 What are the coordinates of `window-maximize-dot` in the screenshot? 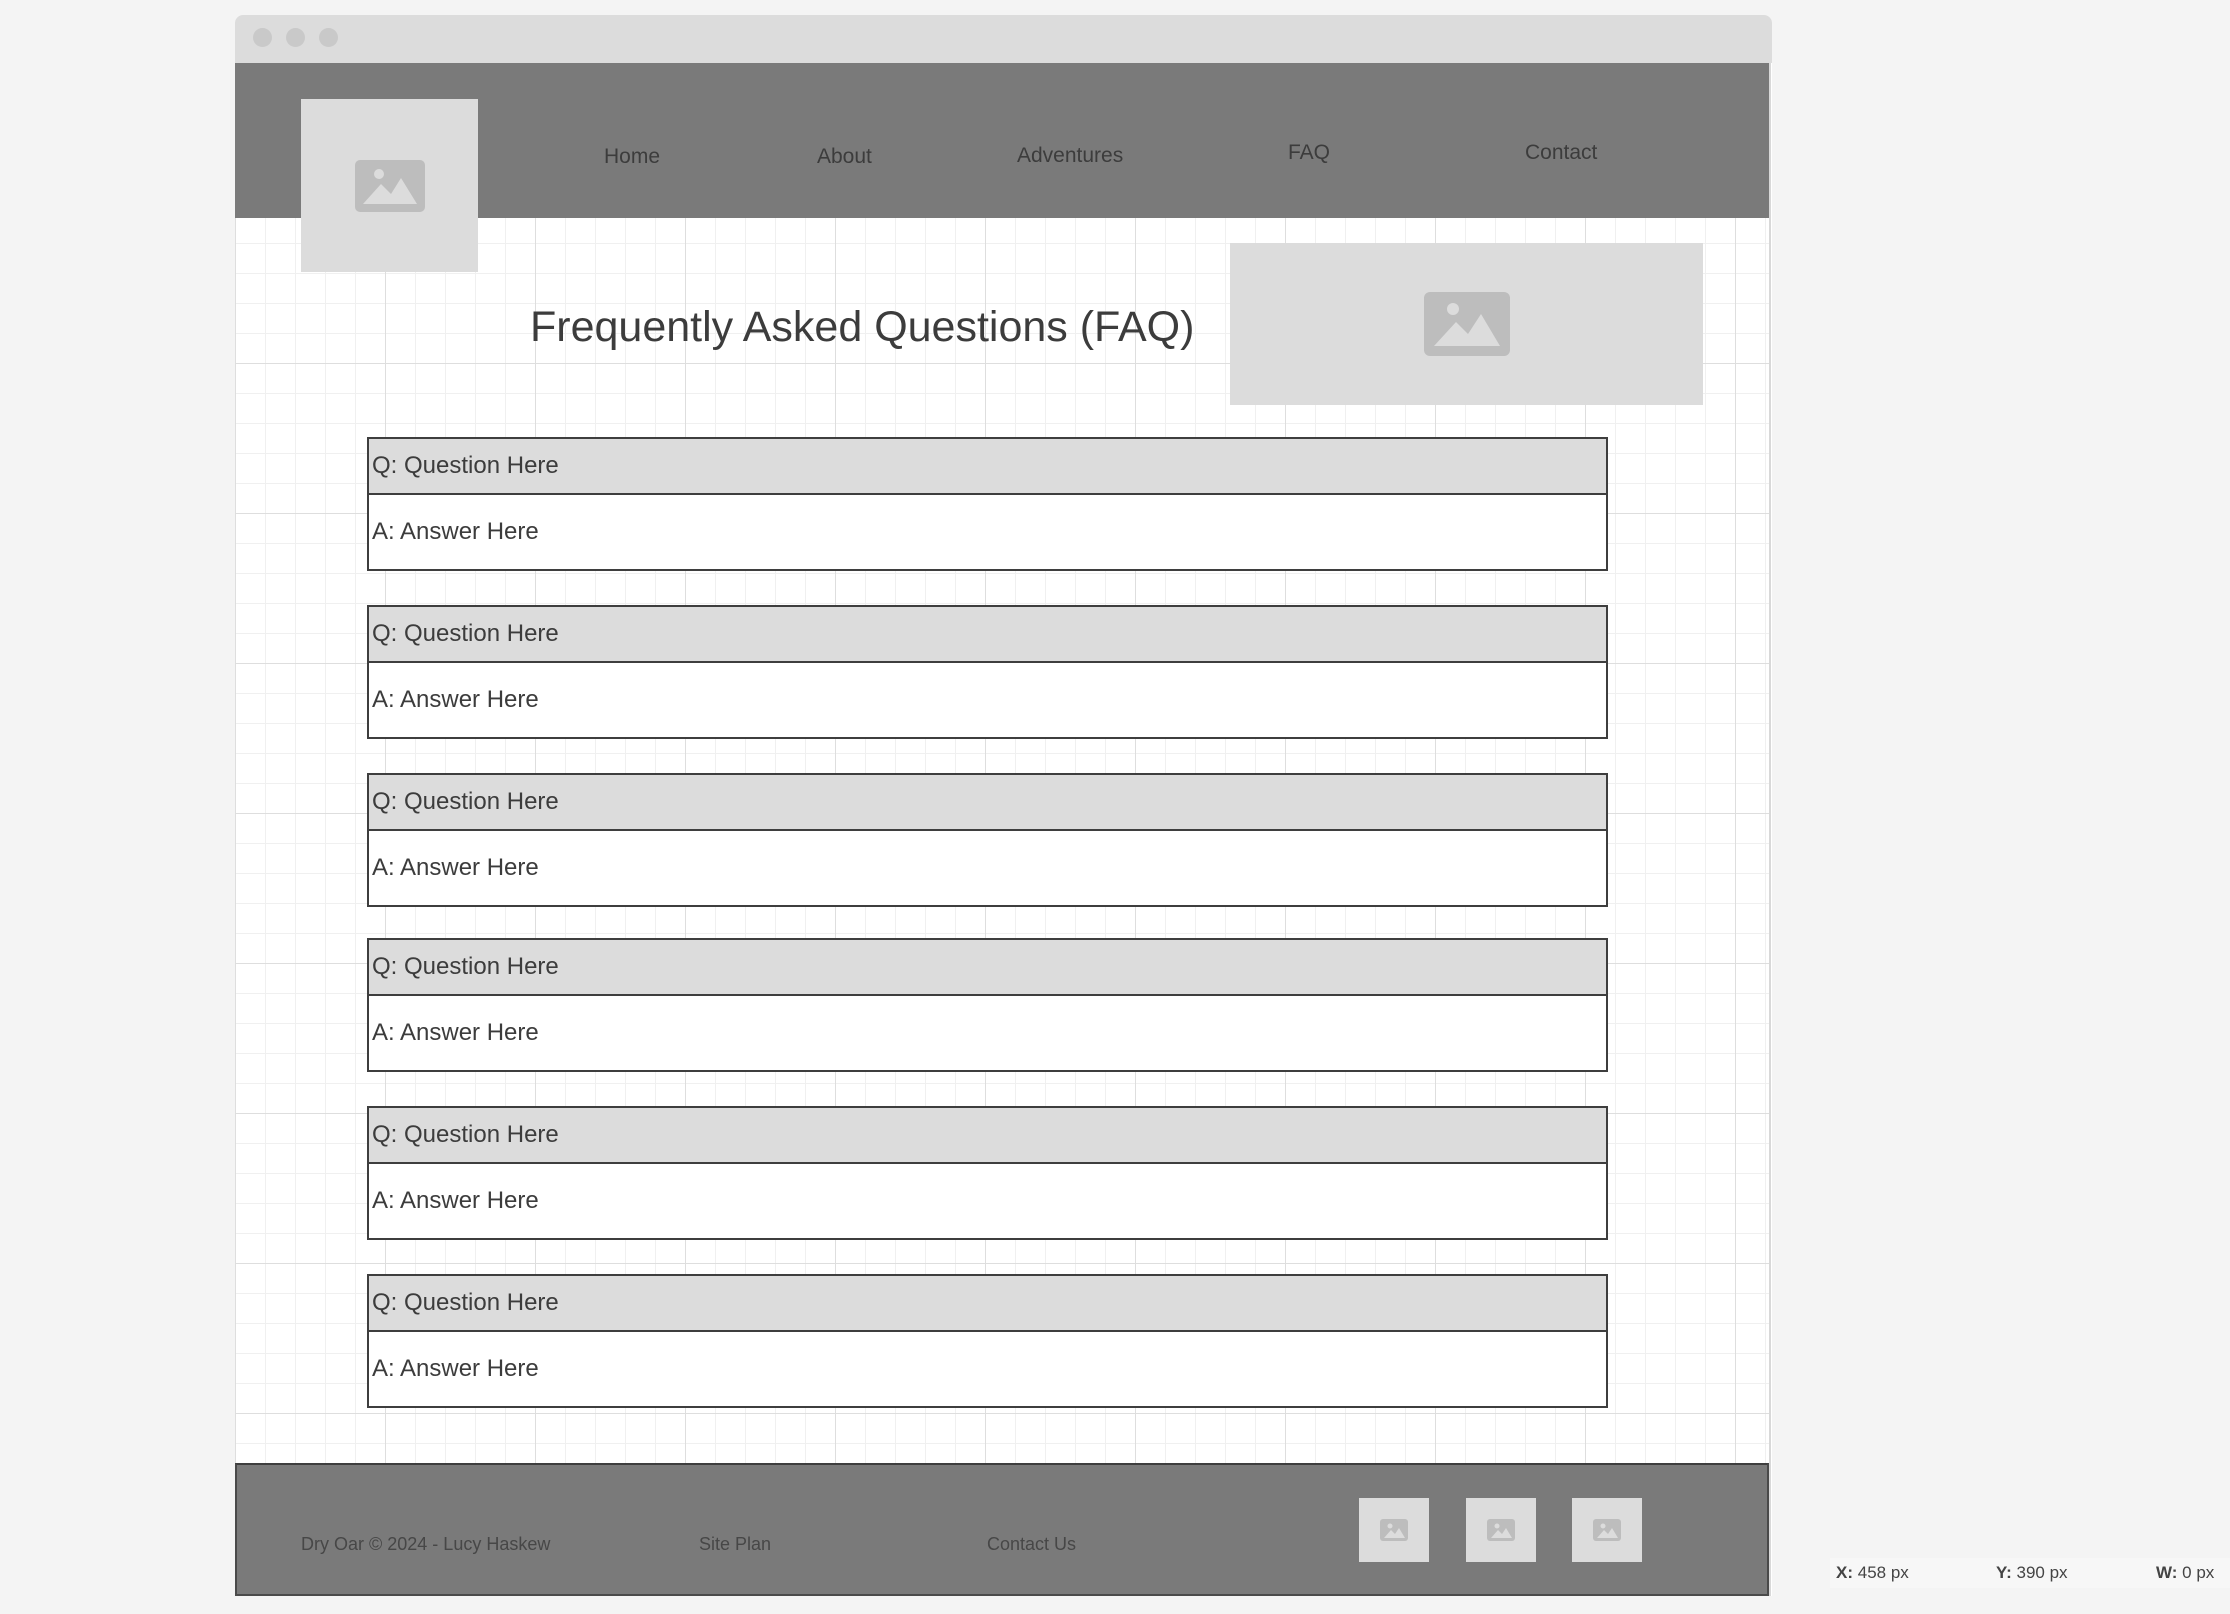 It's located at (328, 37).